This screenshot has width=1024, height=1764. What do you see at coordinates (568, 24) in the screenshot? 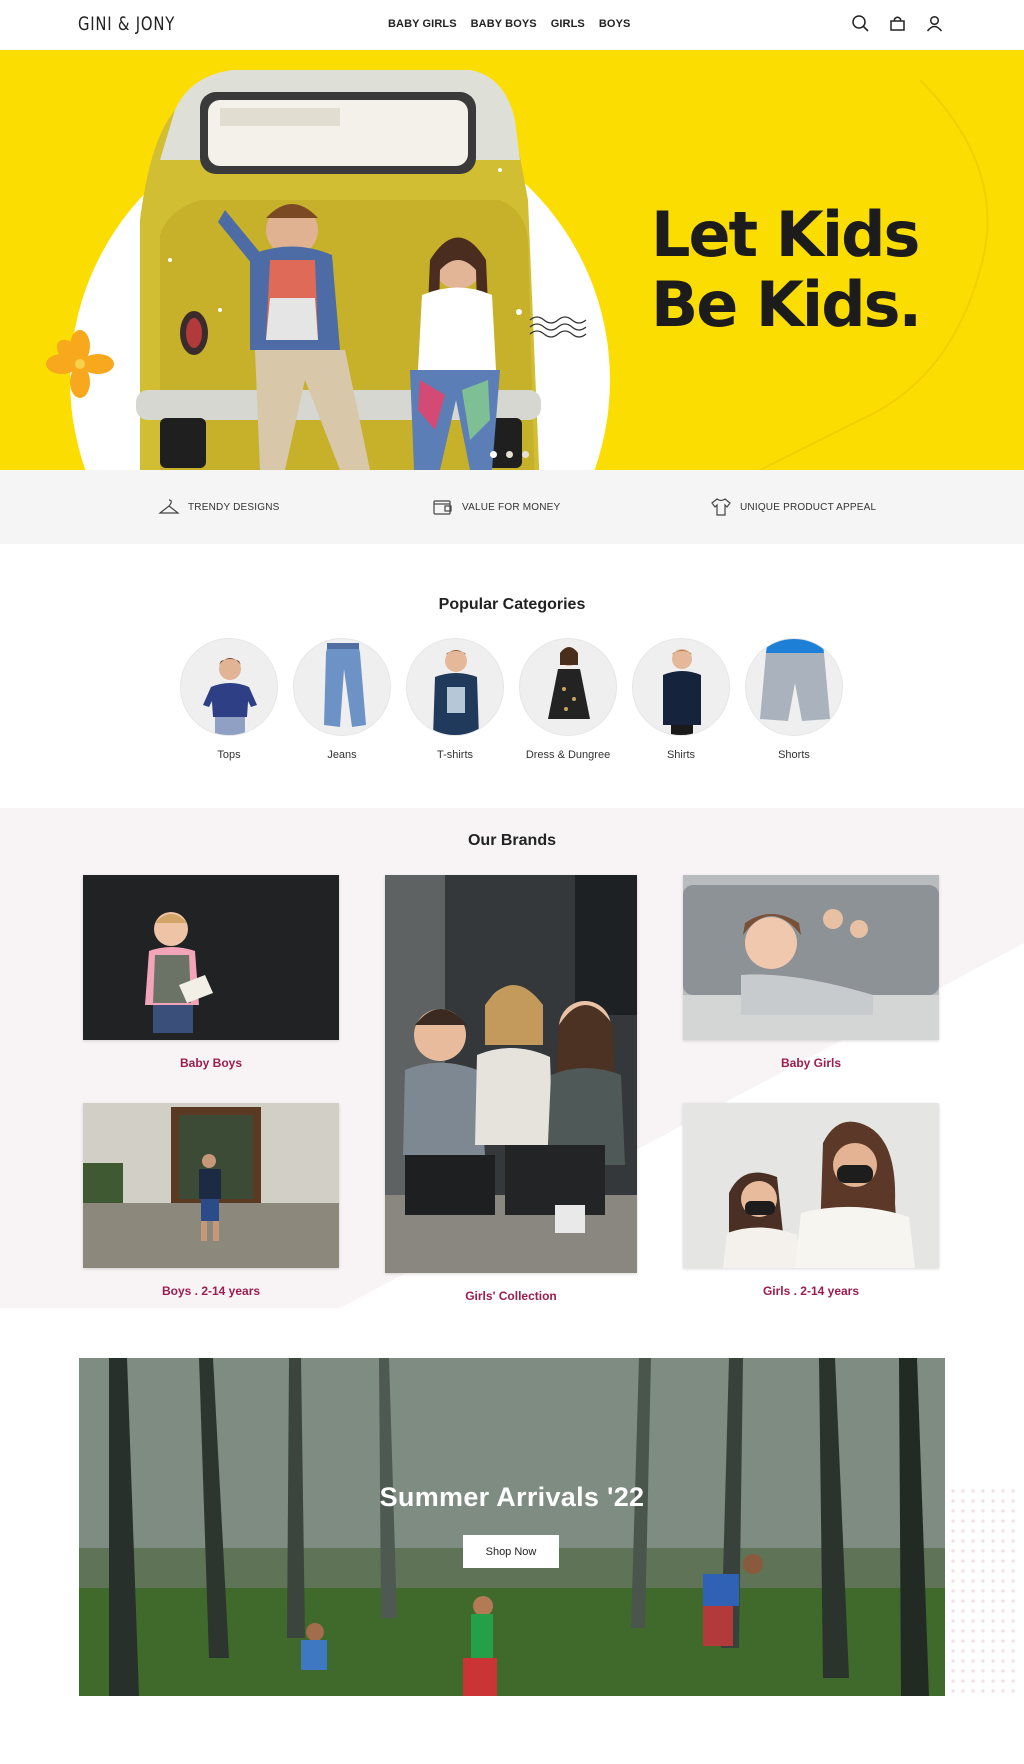
I see `nav-girls: GIRLS` at bounding box center [568, 24].